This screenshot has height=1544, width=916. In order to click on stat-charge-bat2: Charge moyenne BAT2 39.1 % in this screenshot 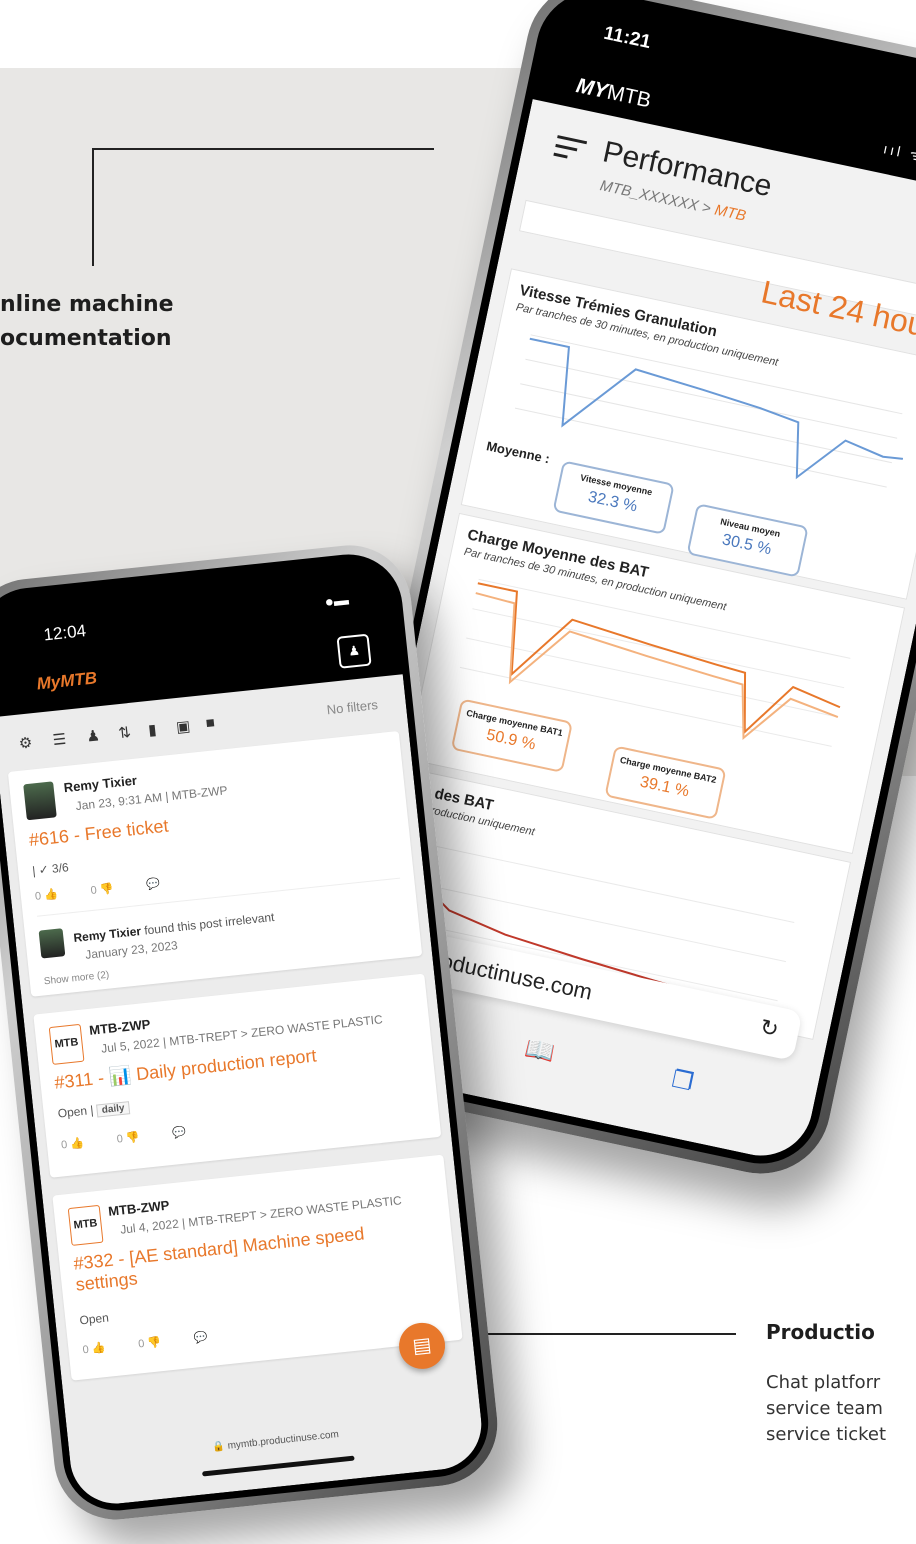, I will do `click(665, 782)`.